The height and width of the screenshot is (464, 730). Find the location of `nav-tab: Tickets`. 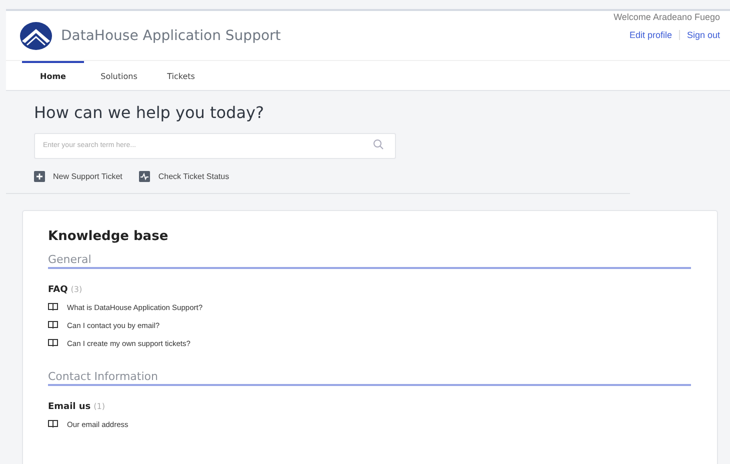

nav-tab: Tickets is located at coordinates (181, 75).